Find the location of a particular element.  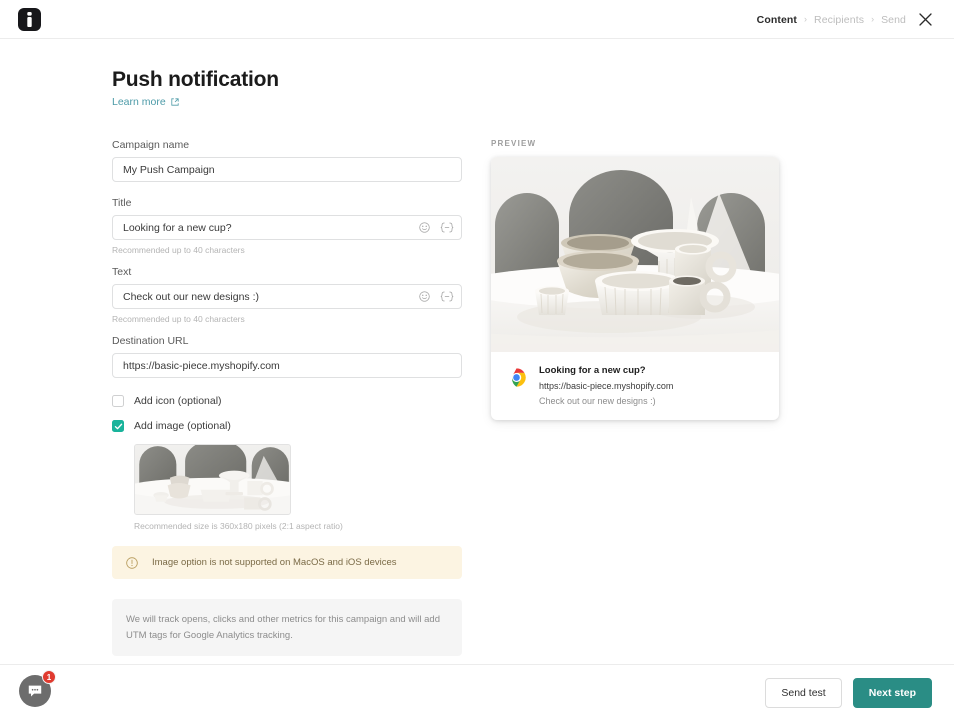

add-icon-checkbox-row: Add icon (optional) is located at coordinates (287, 401).